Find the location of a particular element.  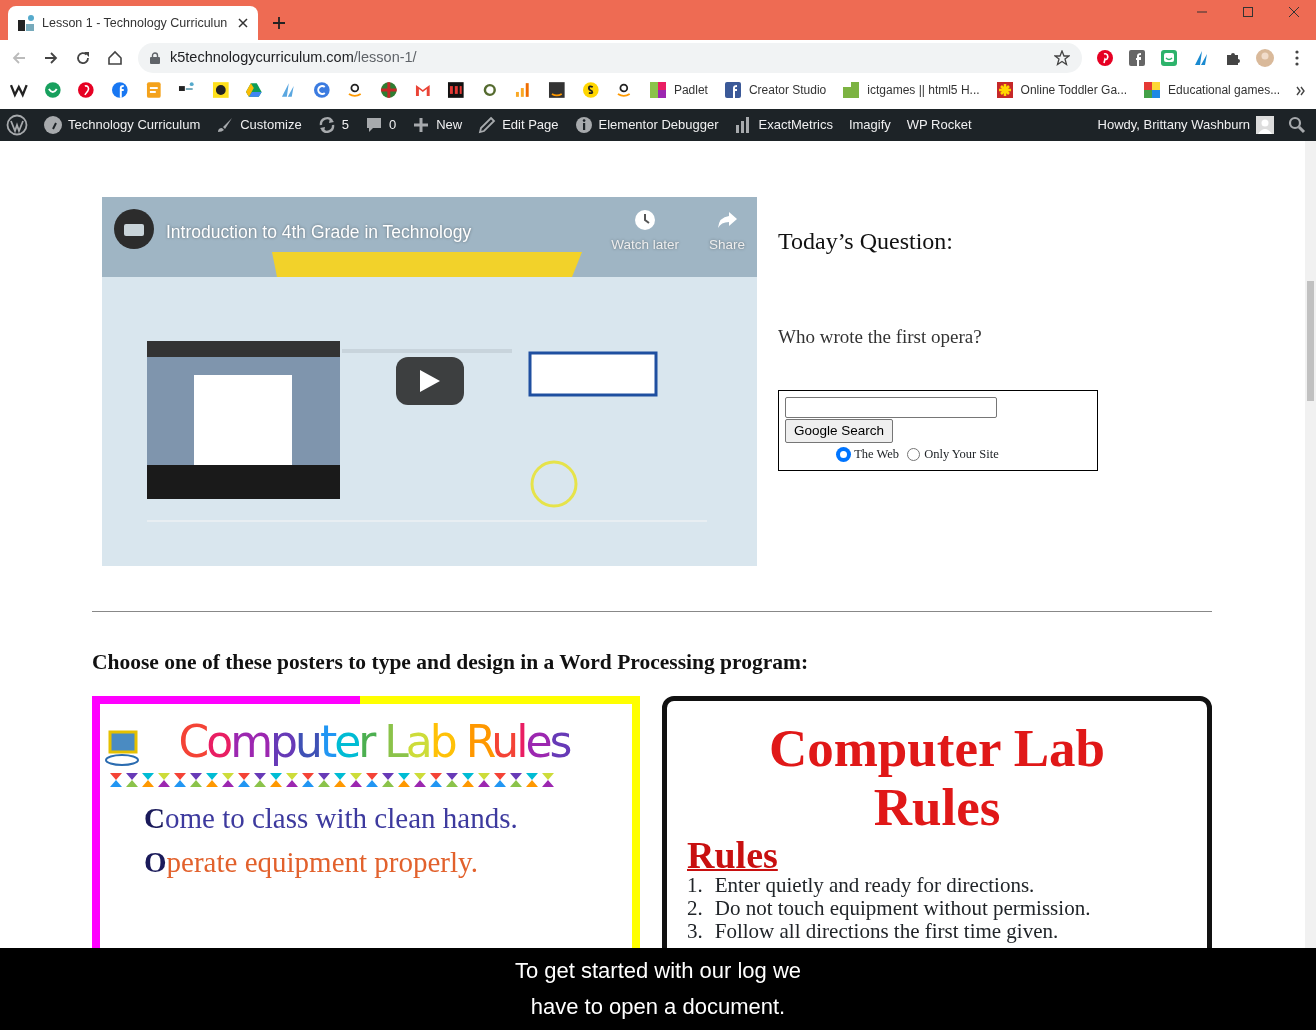

admin-bar-item: 0 is located at coordinates (380, 125).